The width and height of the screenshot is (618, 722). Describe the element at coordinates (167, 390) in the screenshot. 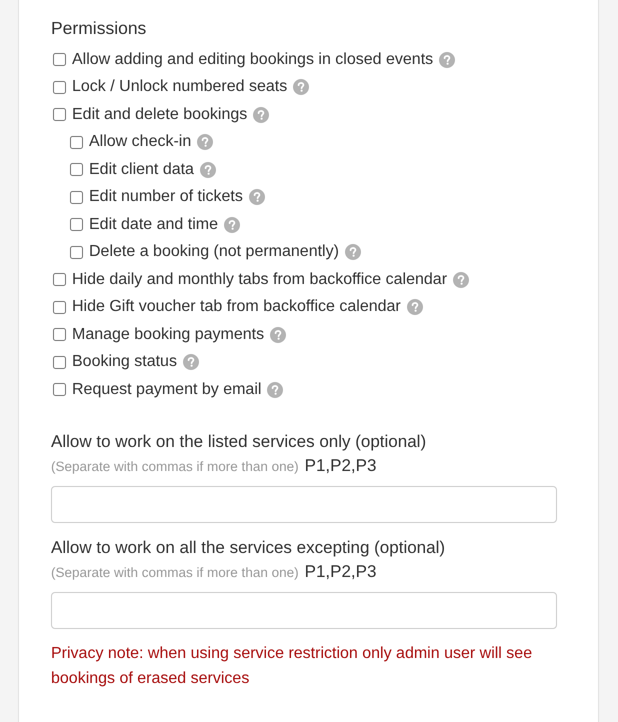

I see `checkbox-label: Request payment by email` at that location.